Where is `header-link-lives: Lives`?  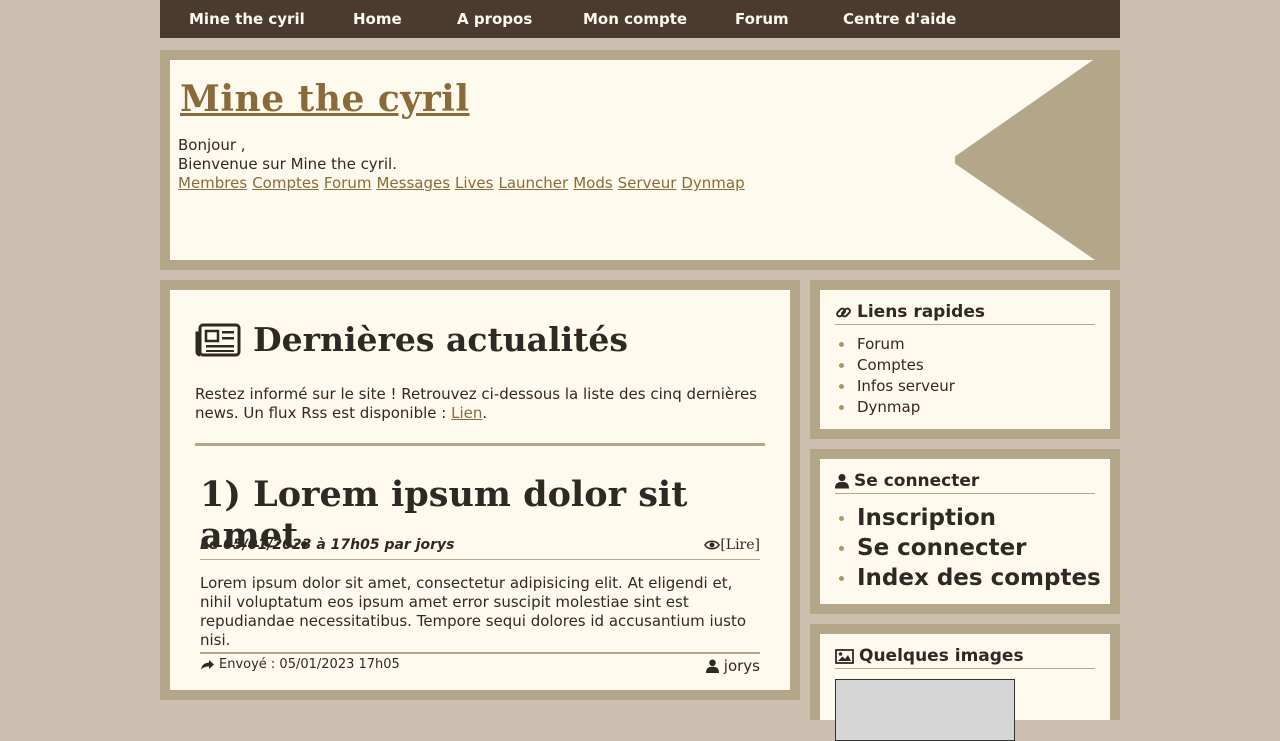 header-link-lives: Lives is located at coordinates (474, 183).